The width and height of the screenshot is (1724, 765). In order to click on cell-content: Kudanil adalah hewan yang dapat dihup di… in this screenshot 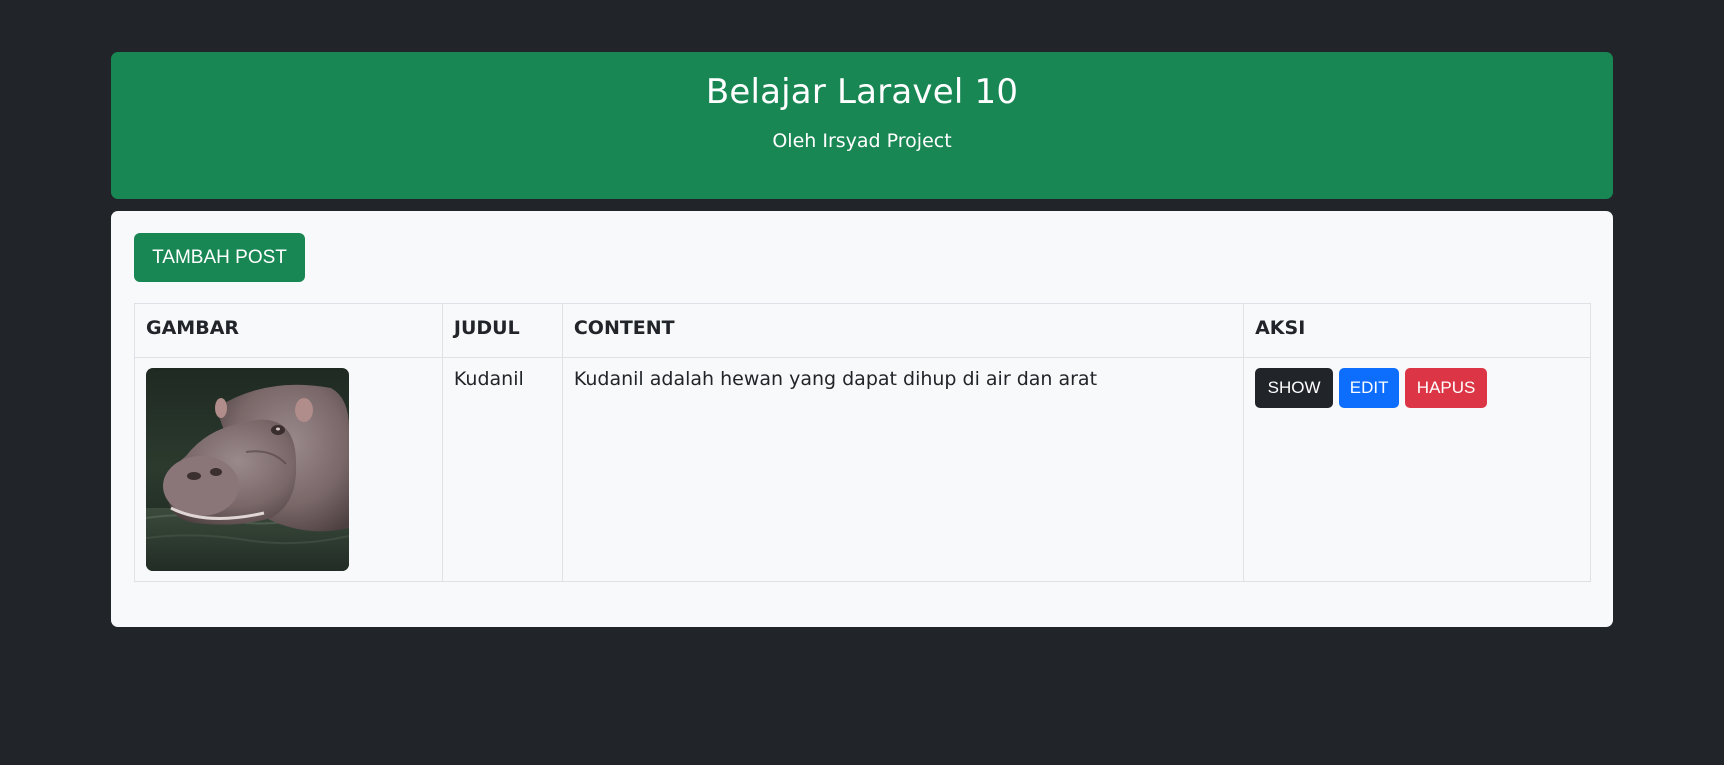, I will do `click(903, 469)`.